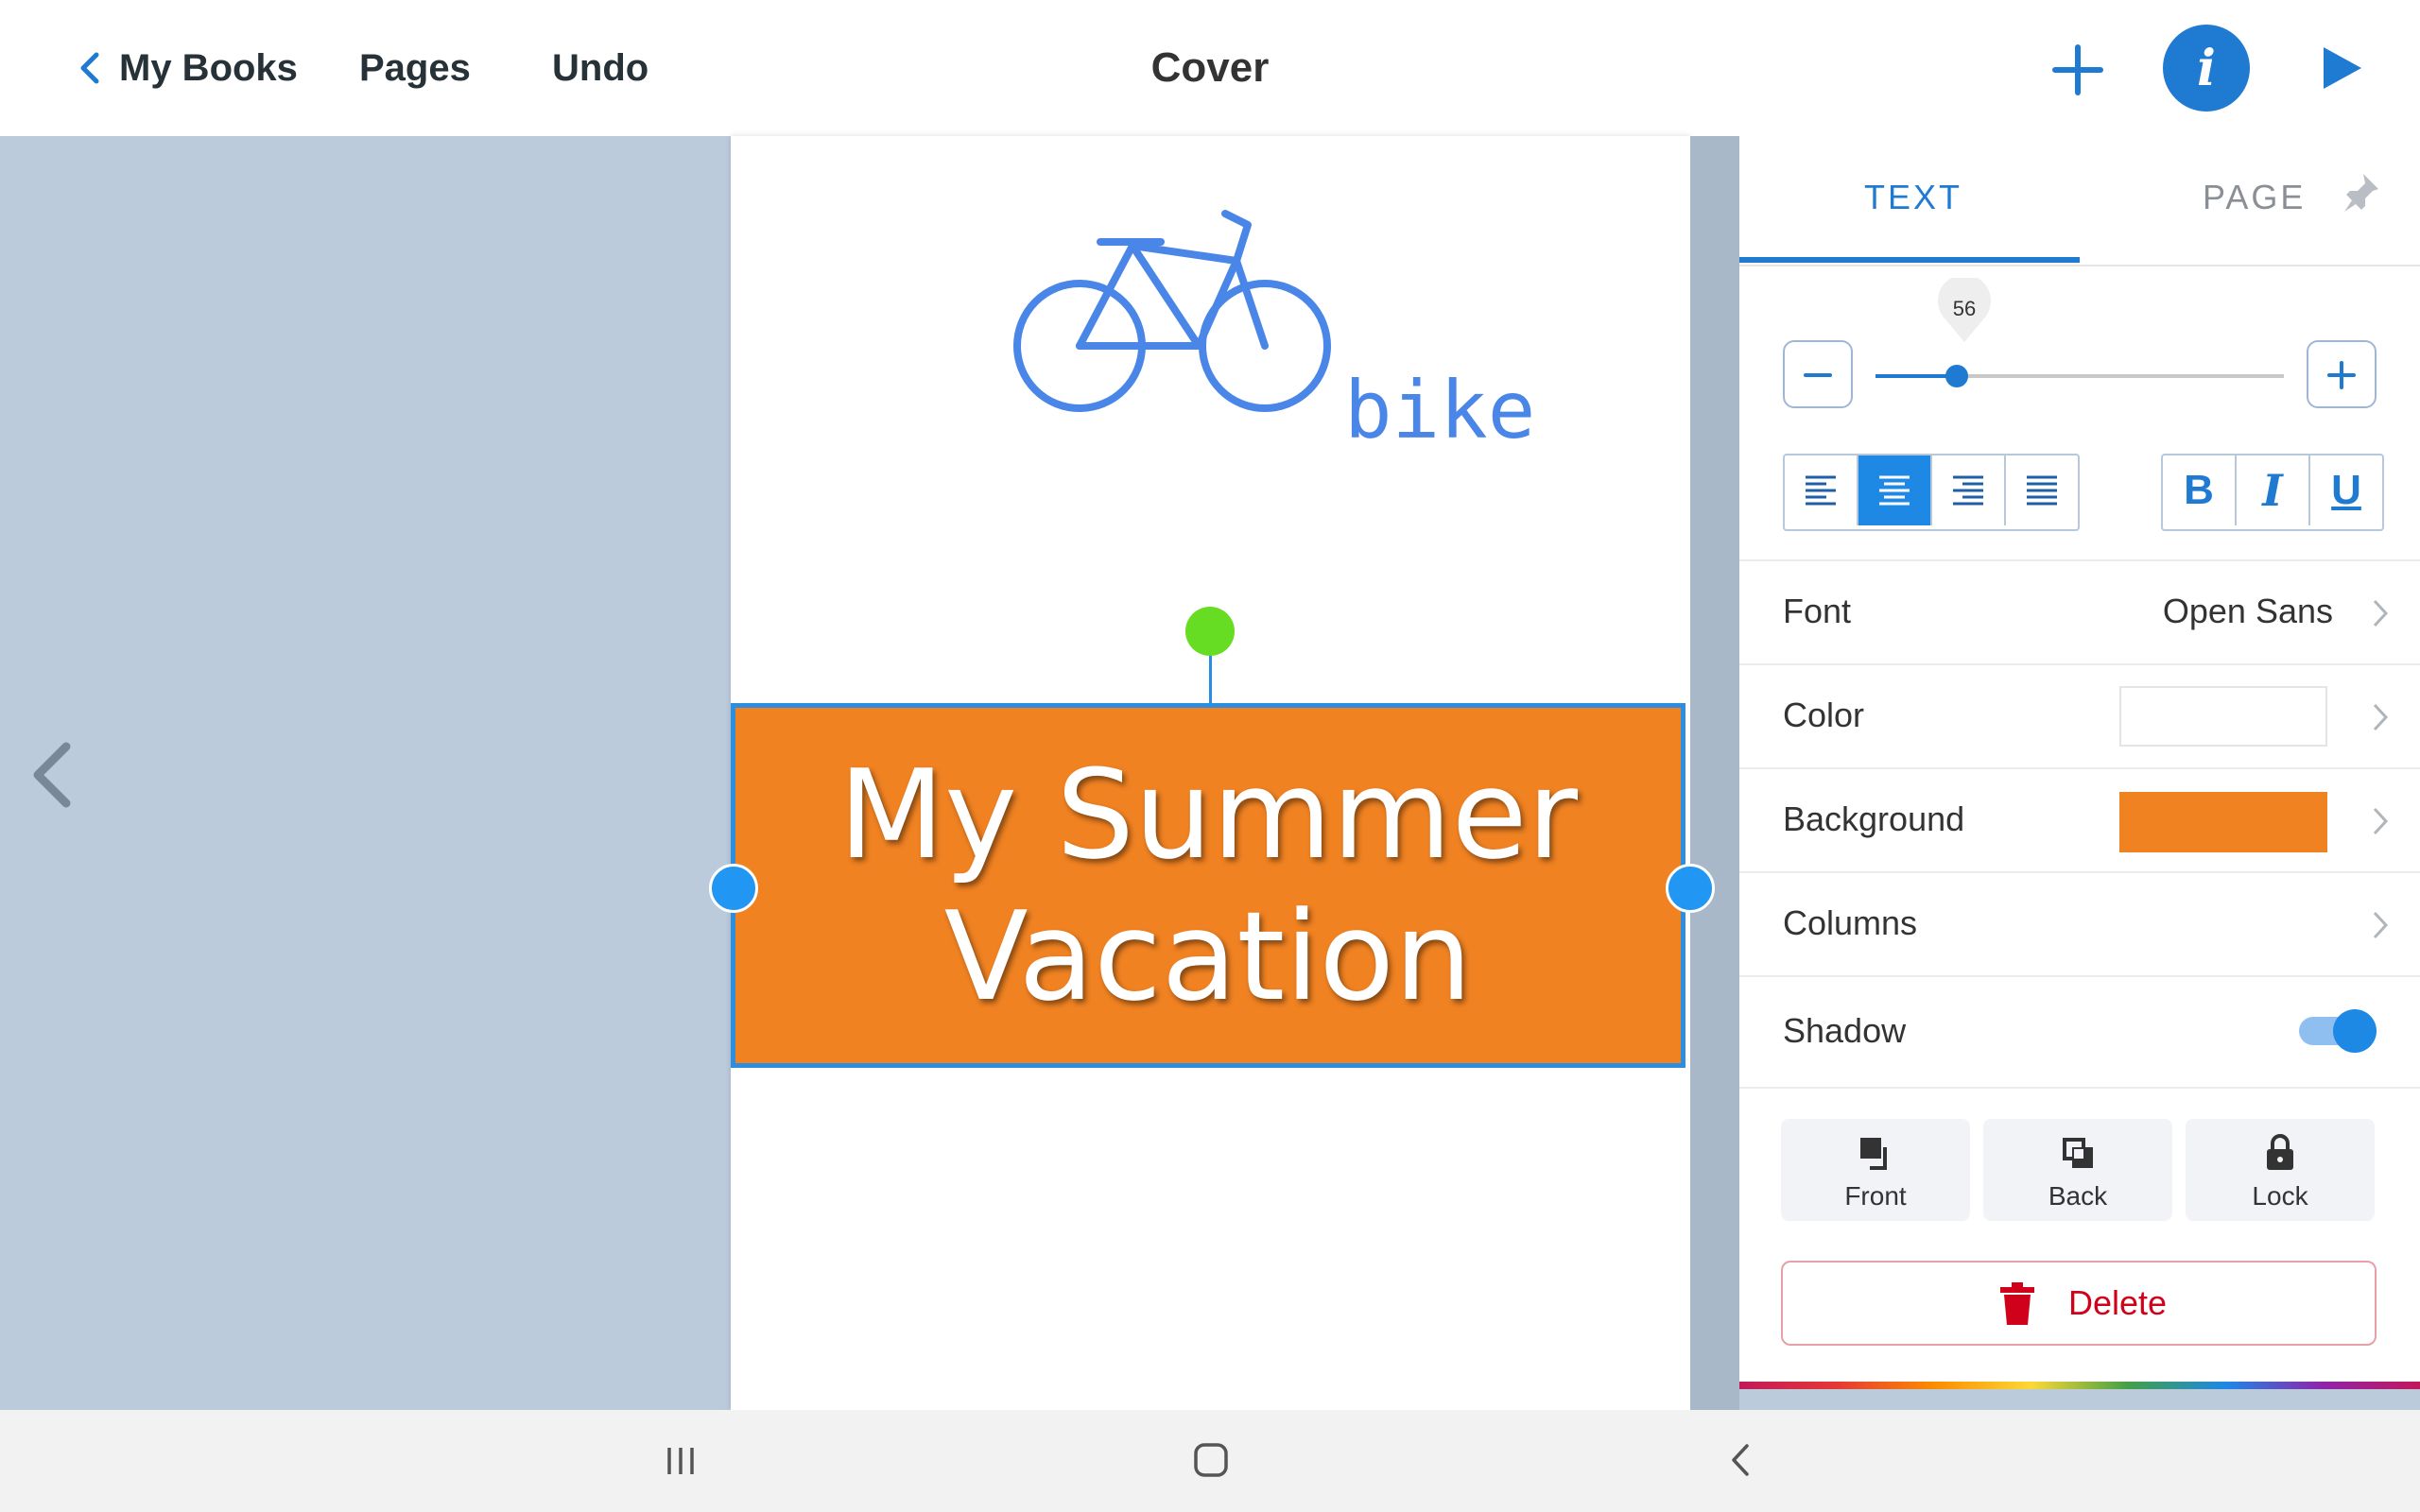 This screenshot has height=1512, width=2420. I want to click on front-label: Front, so click(1875, 1196).